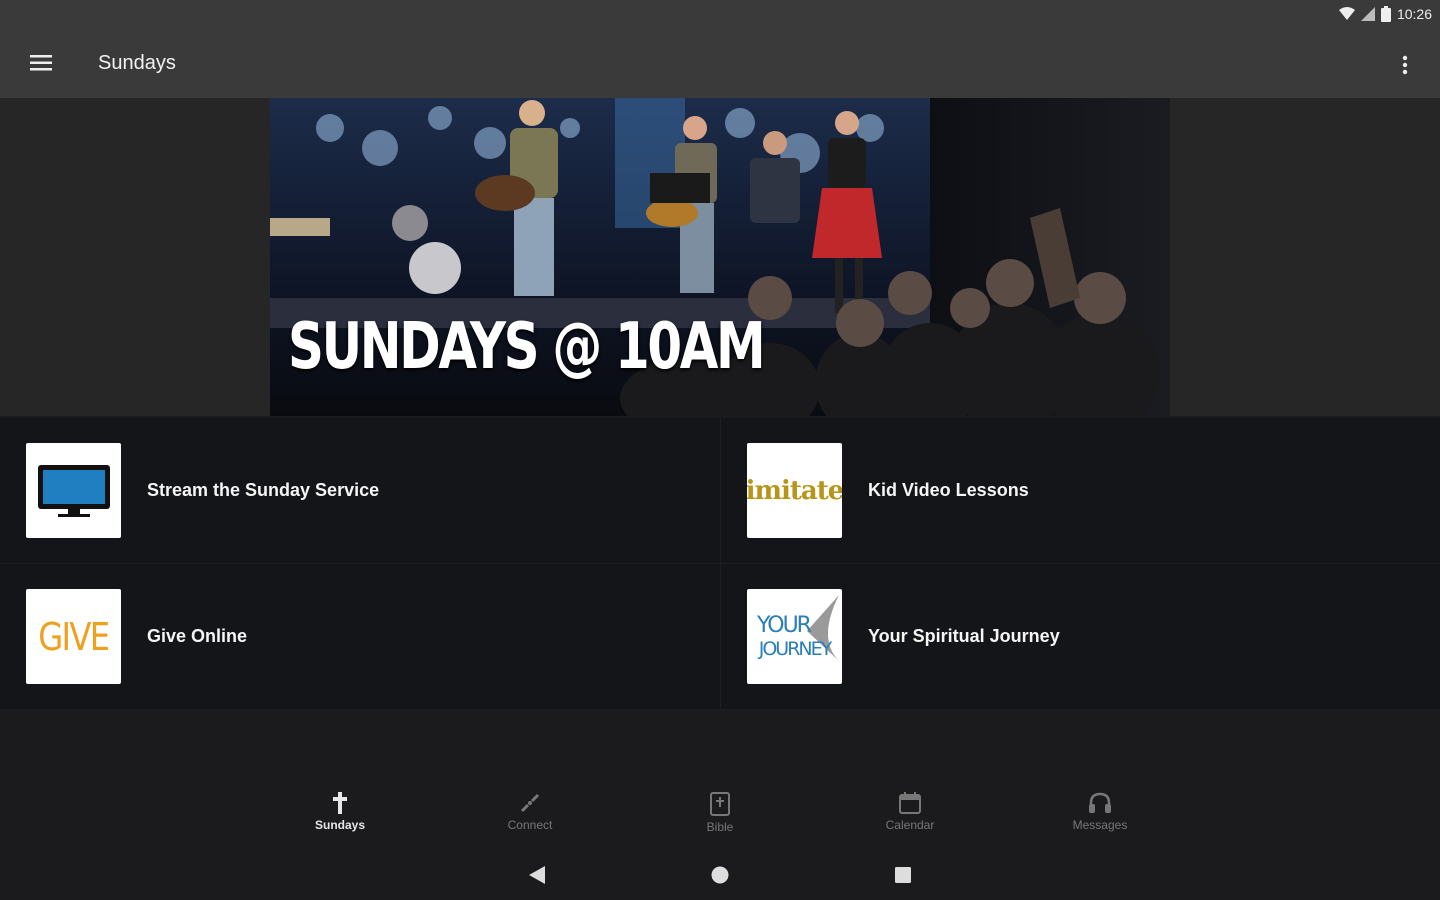  I want to click on wifi-icon, so click(1346, 13).